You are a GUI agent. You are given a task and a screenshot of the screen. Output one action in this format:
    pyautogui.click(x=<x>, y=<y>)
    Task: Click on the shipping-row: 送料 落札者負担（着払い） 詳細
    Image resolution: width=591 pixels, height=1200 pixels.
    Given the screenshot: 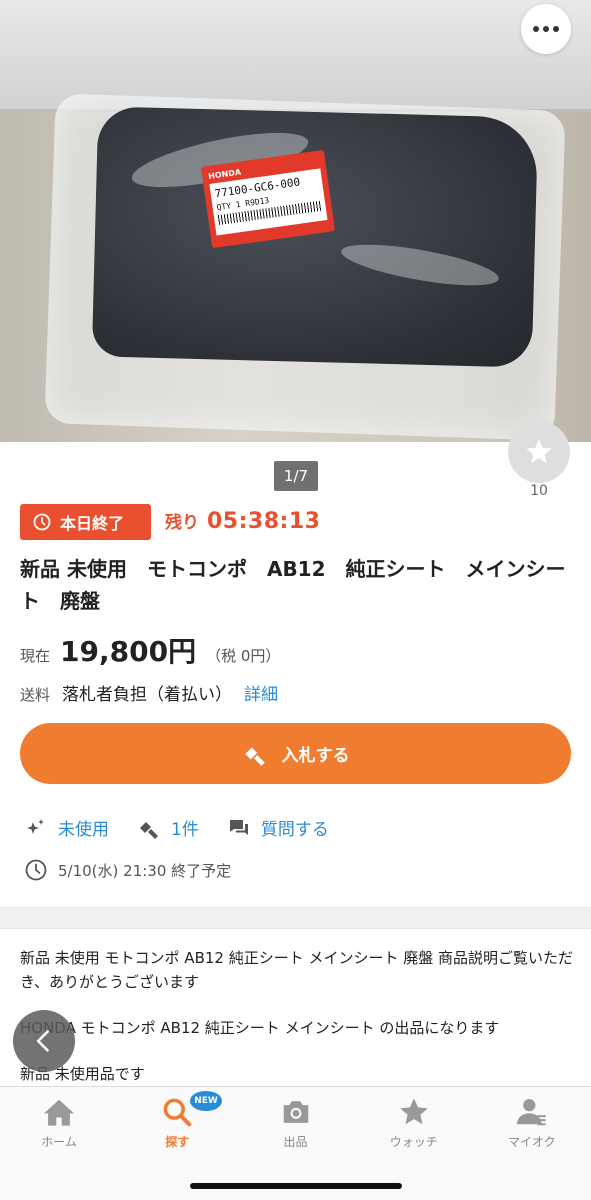 What is the action you would take?
    pyautogui.click(x=149, y=692)
    